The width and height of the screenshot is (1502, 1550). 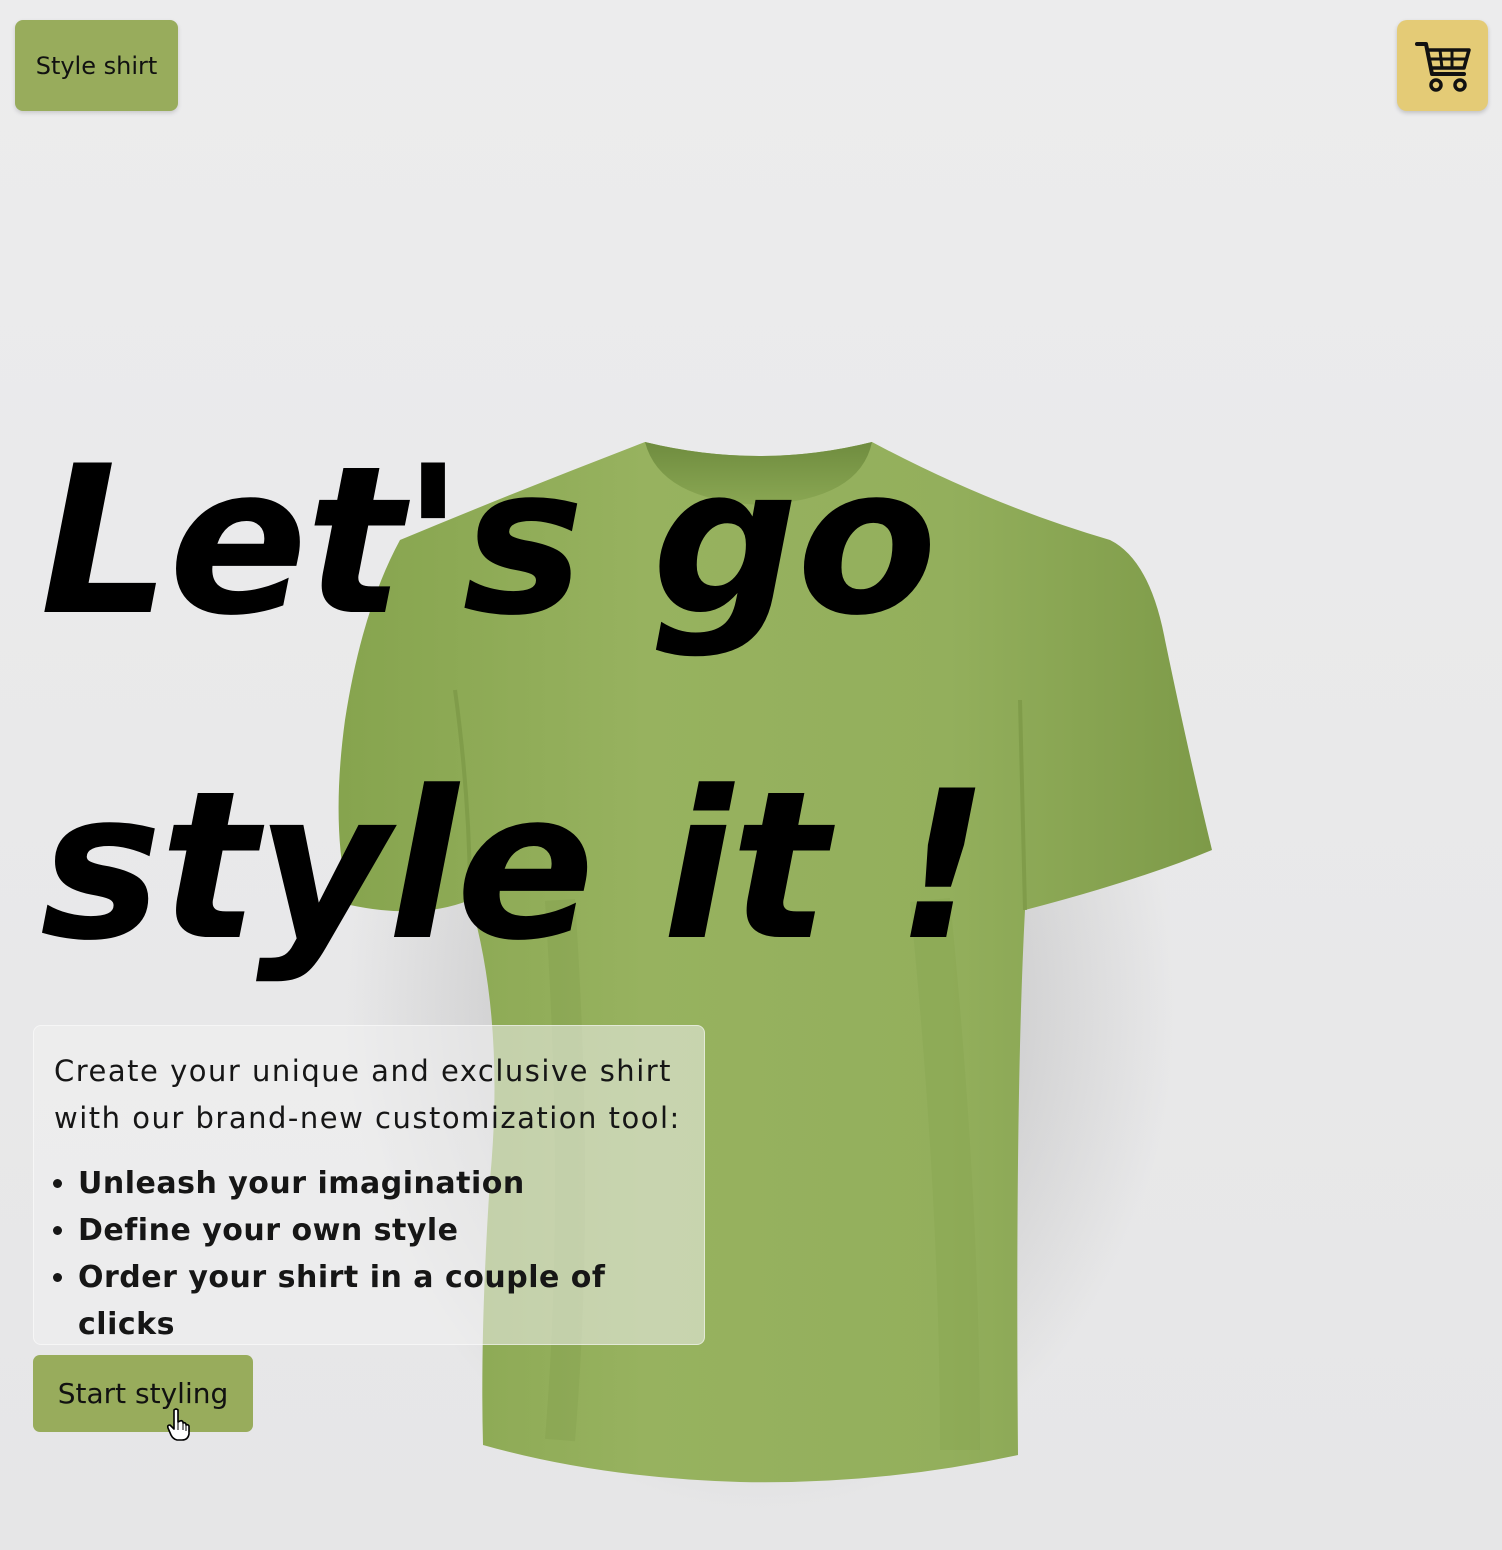 What do you see at coordinates (488, 542) in the screenshot?
I see `headline-line-1: Let's go` at bounding box center [488, 542].